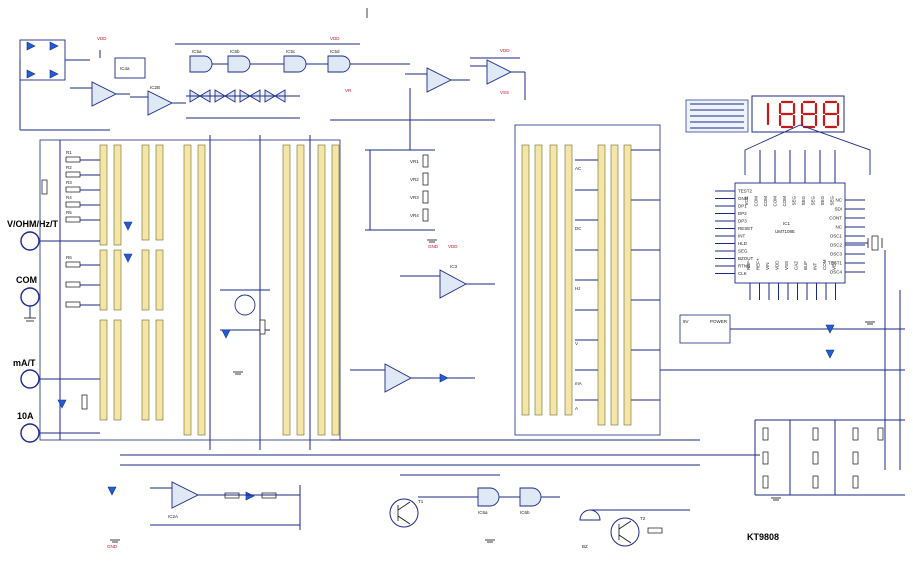  What do you see at coordinates (767, 266) in the screenshot?
I see `ic-pin-label: VIN` at bounding box center [767, 266].